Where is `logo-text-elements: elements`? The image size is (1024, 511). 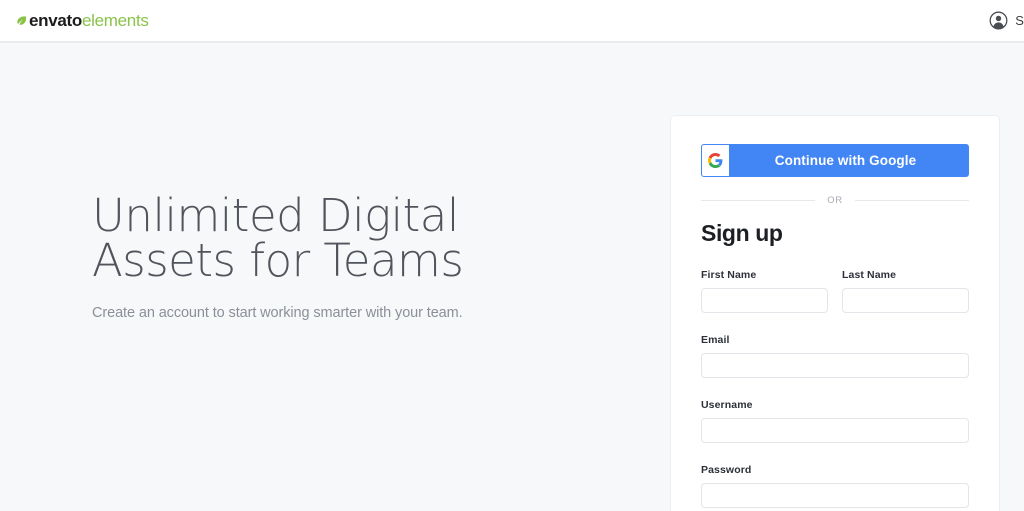 logo-text-elements: elements is located at coordinates (115, 20).